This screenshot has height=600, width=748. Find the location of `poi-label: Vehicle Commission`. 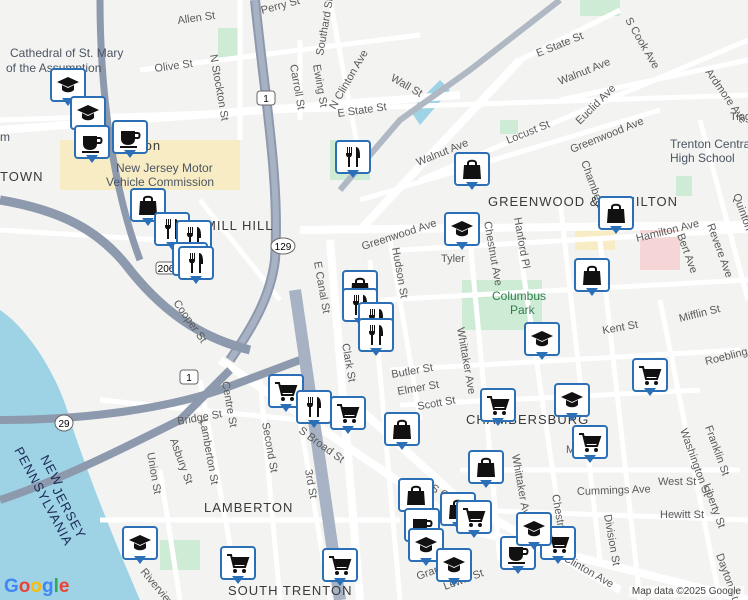

poi-label: Vehicle Commission is located at coordinates (160, 182).